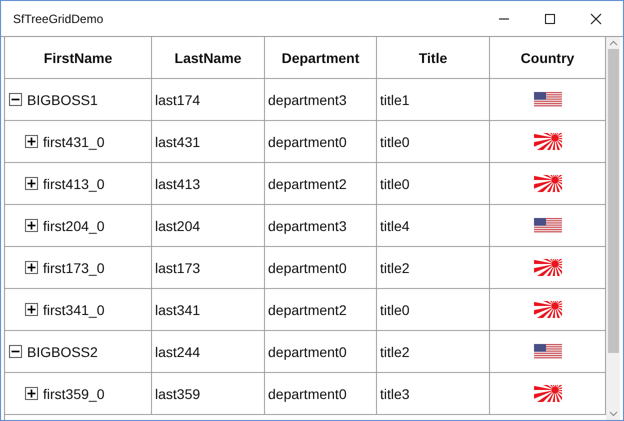 This screenshot has width=624, height=421. What do you see at coordinates (208, 57) in the screenshot?
I see `column-header: LastName` at bounding box center [208, 57].